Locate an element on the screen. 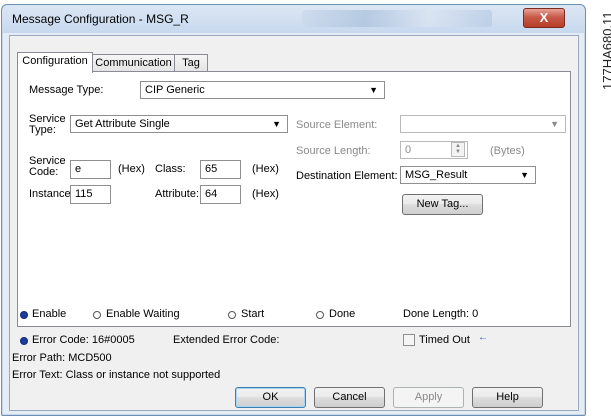 This screenshot has height=417, width=611. instance-label: Instance: is located at coordinates (51, 194).